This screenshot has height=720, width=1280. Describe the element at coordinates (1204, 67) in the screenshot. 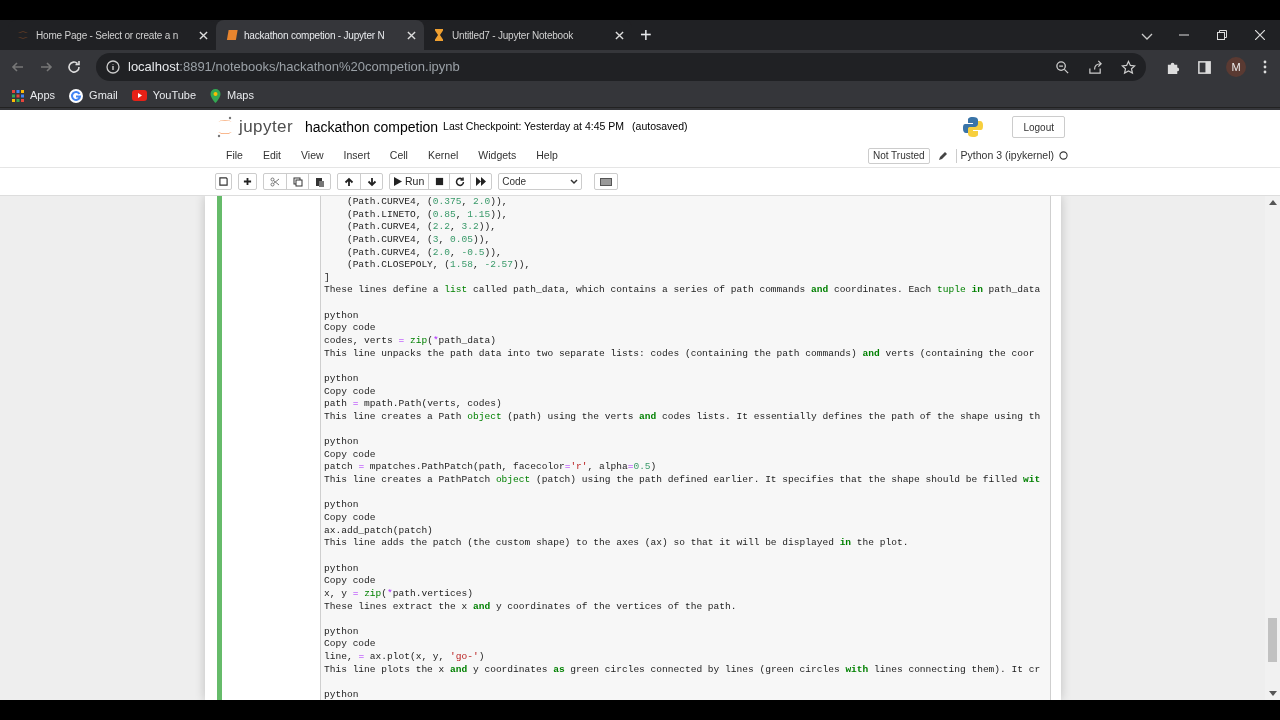

I see `side-panel-icon` at that location.